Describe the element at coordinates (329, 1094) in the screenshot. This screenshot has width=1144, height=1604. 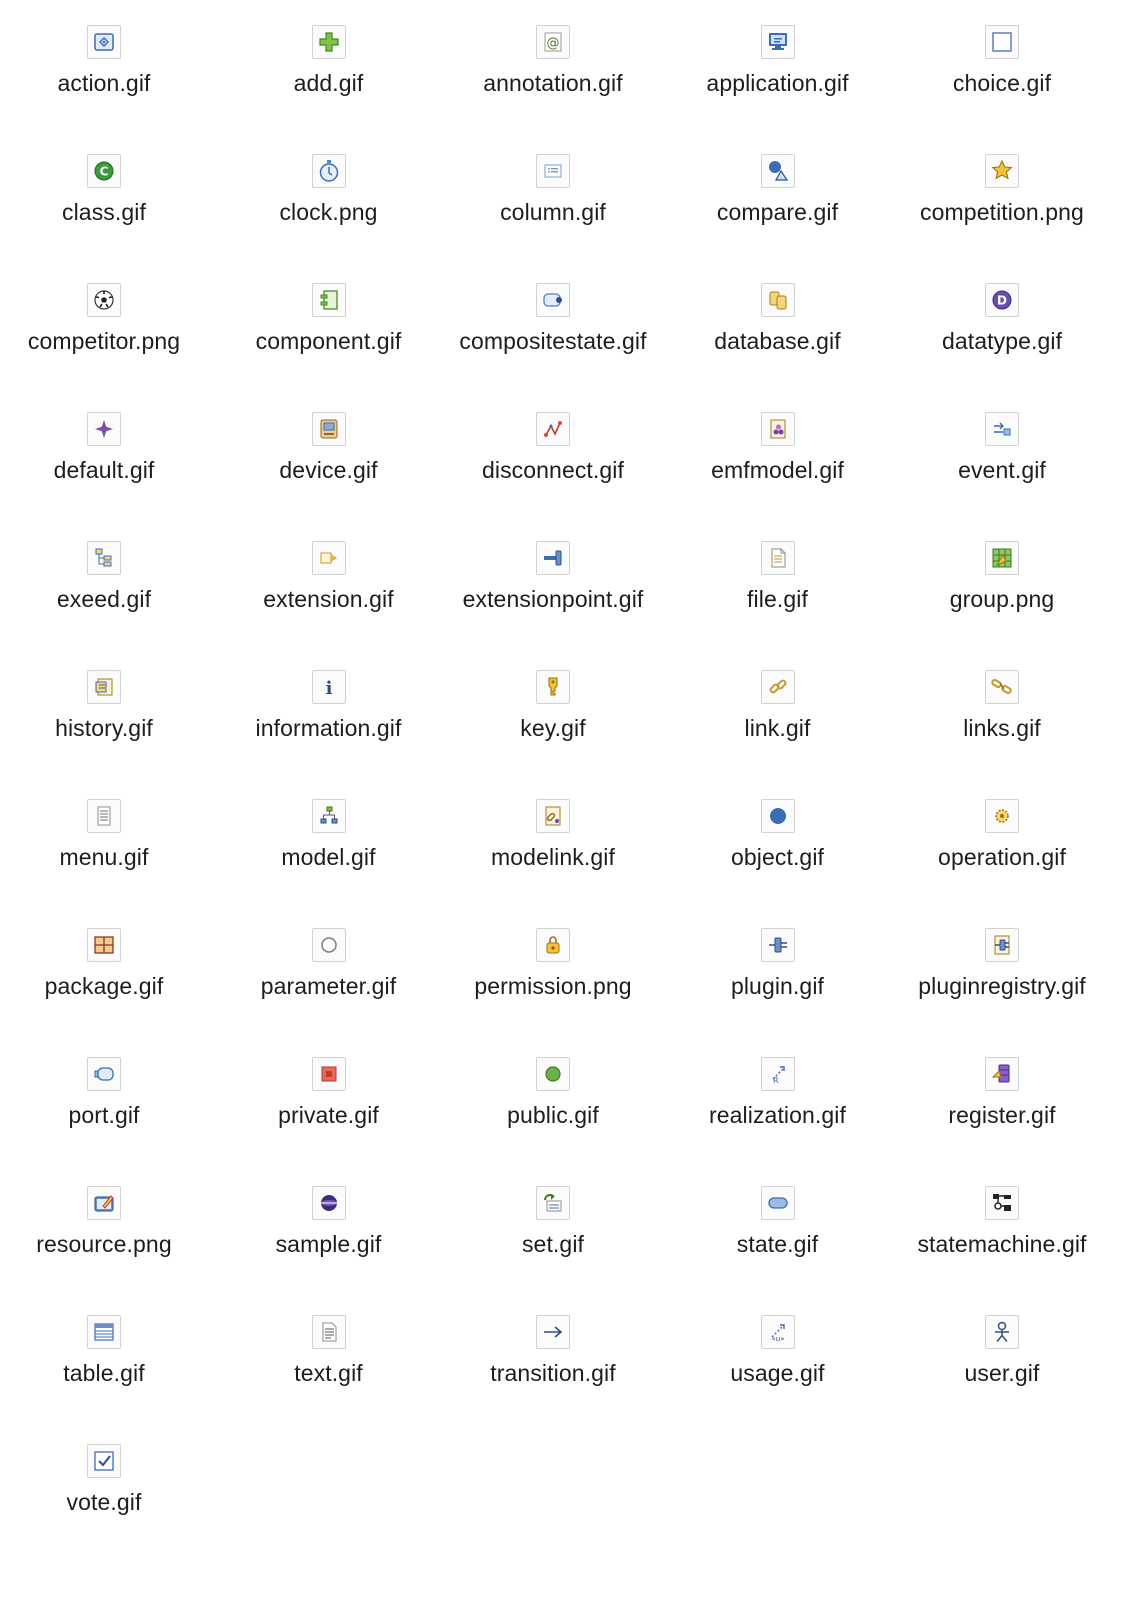
I see `icon-item-private: private.gif` at that location.